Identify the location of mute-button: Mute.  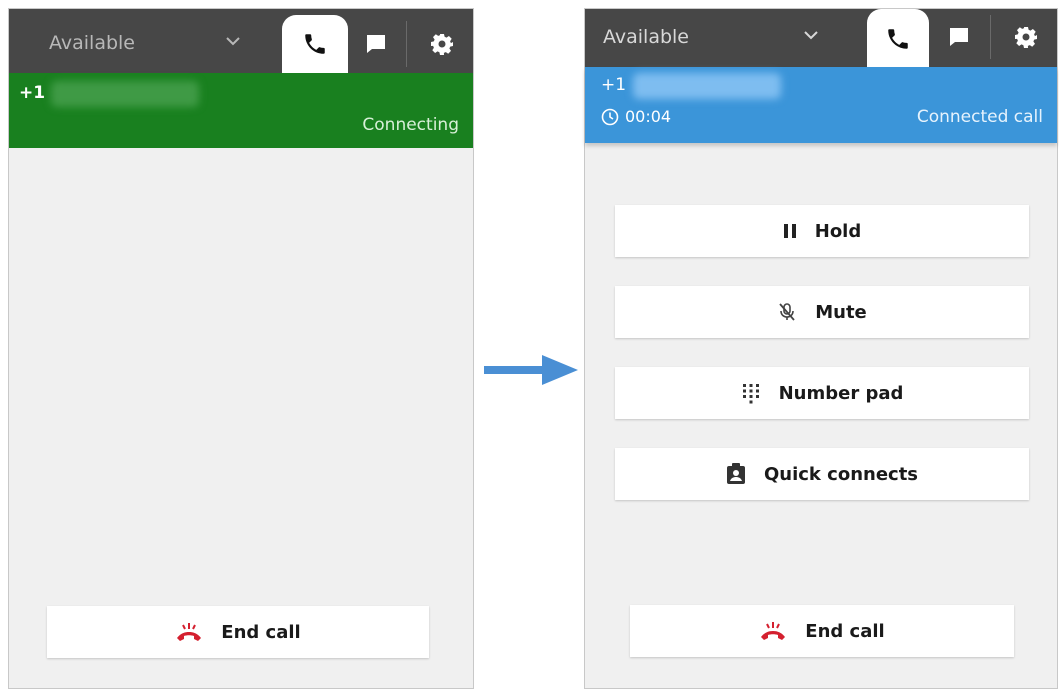
(822, 312).